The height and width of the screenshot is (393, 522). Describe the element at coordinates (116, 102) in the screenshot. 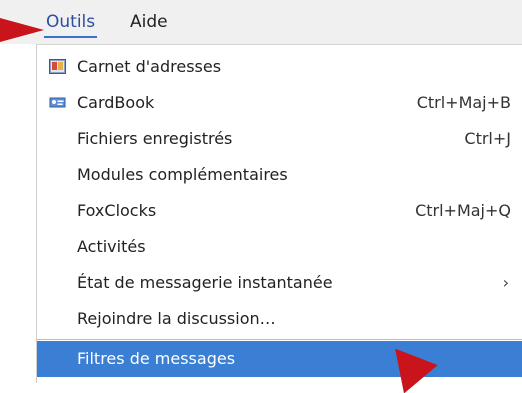

I see `menu-item-label: CardBook` at that location.